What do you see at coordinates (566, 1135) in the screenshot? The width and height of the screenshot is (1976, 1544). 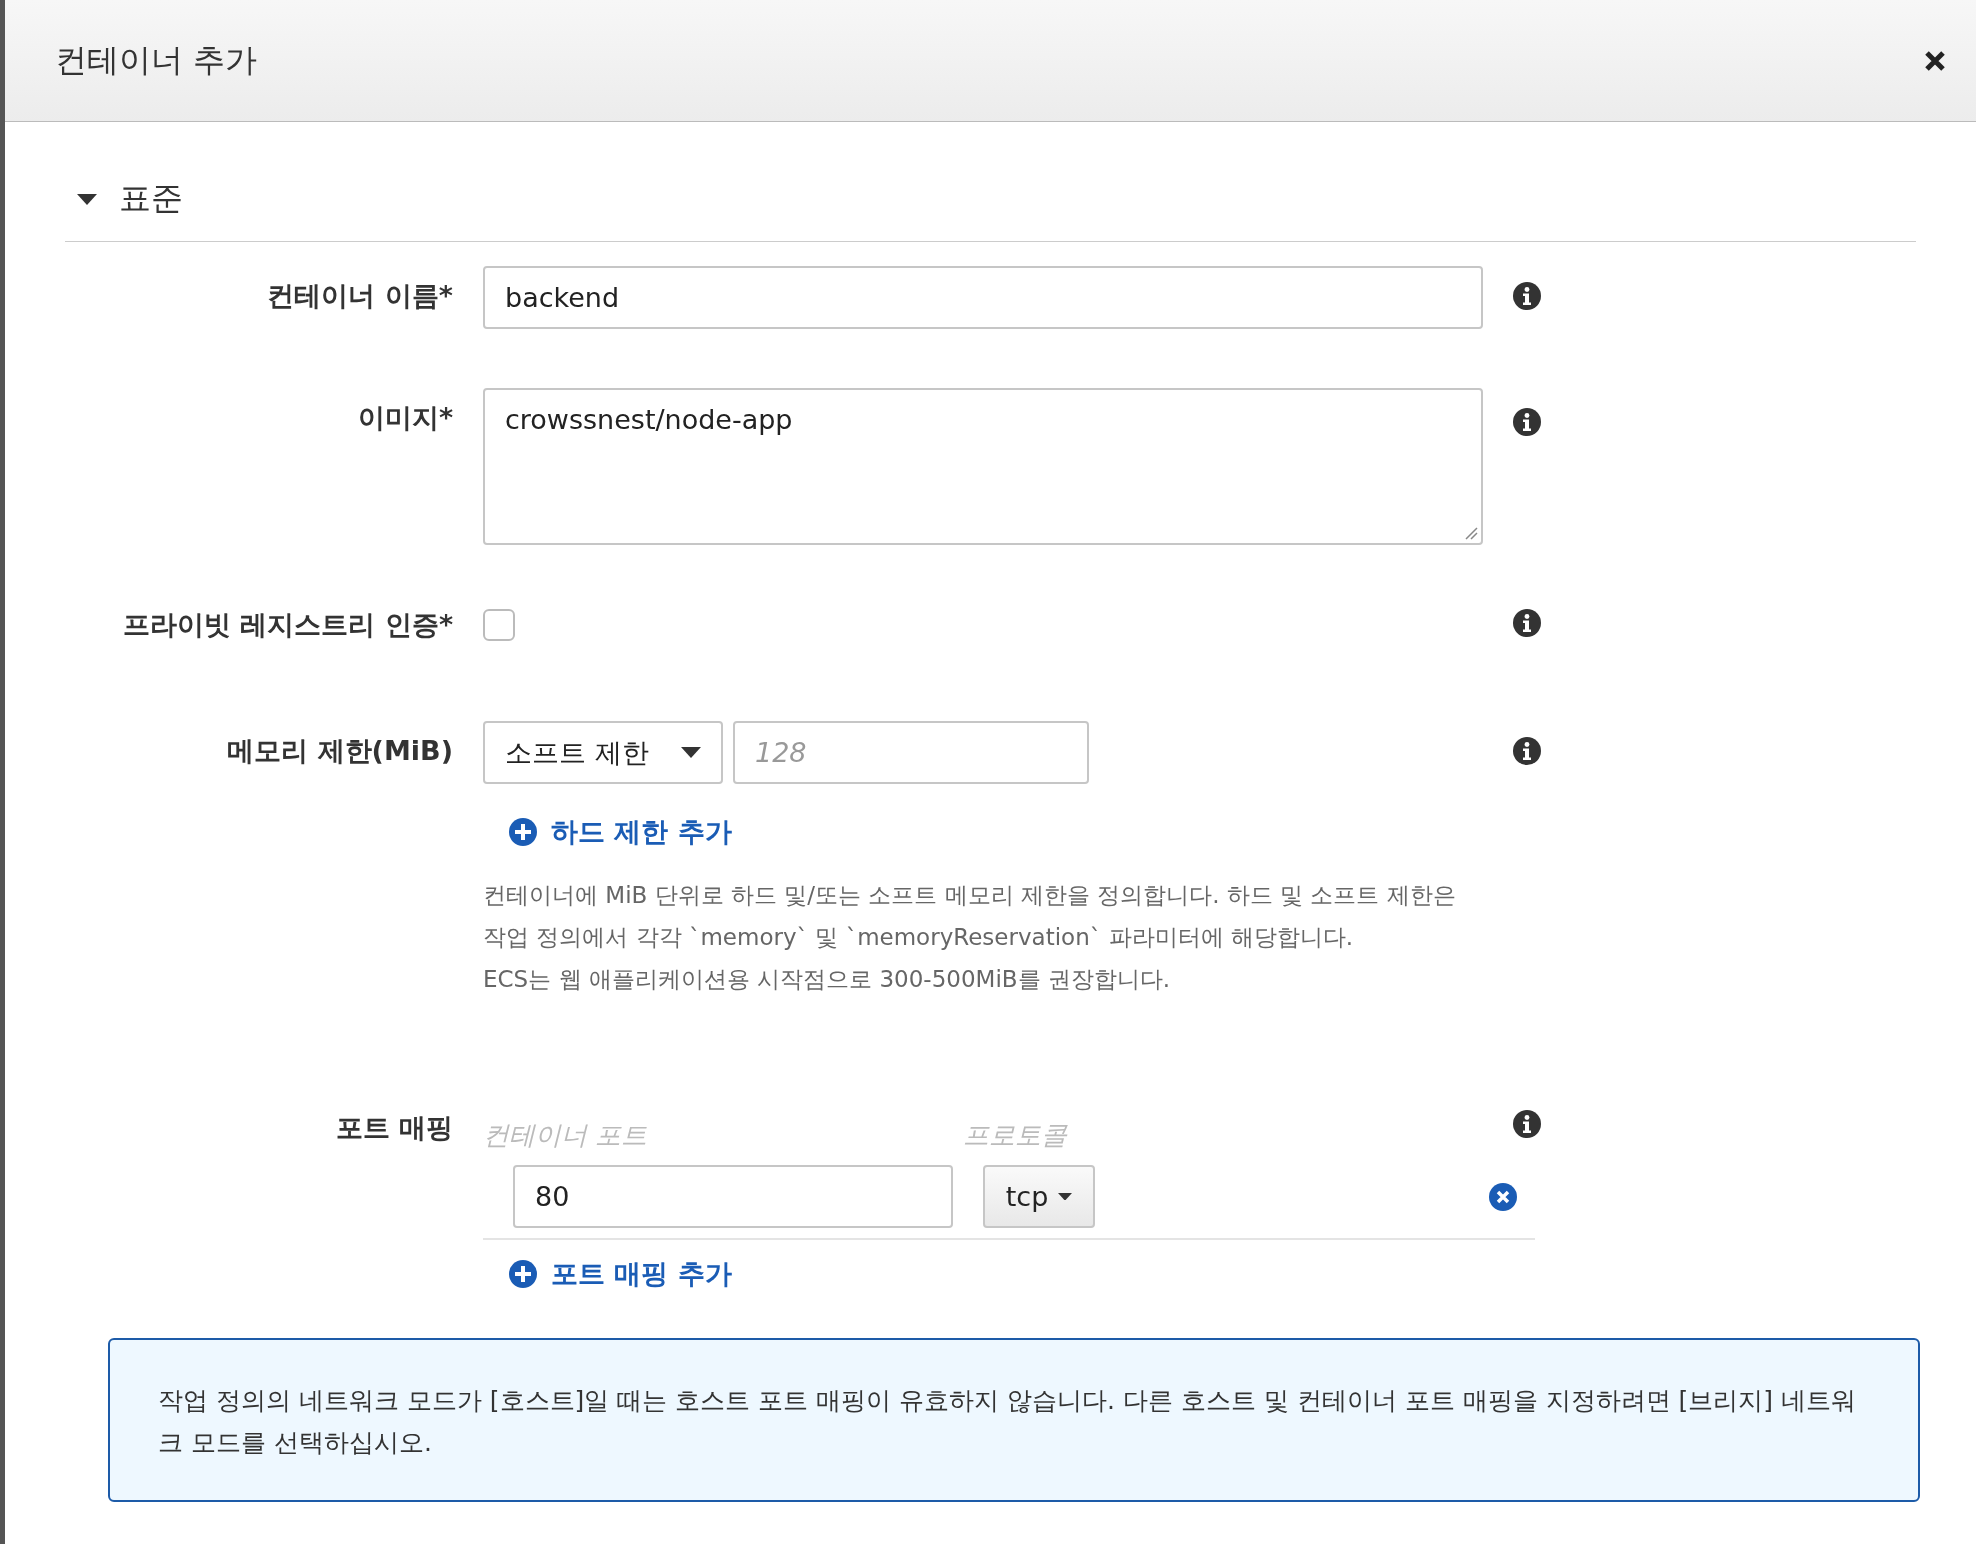 I see `column-header: 컨테이너 포트` at bounding box center [566, 1135].